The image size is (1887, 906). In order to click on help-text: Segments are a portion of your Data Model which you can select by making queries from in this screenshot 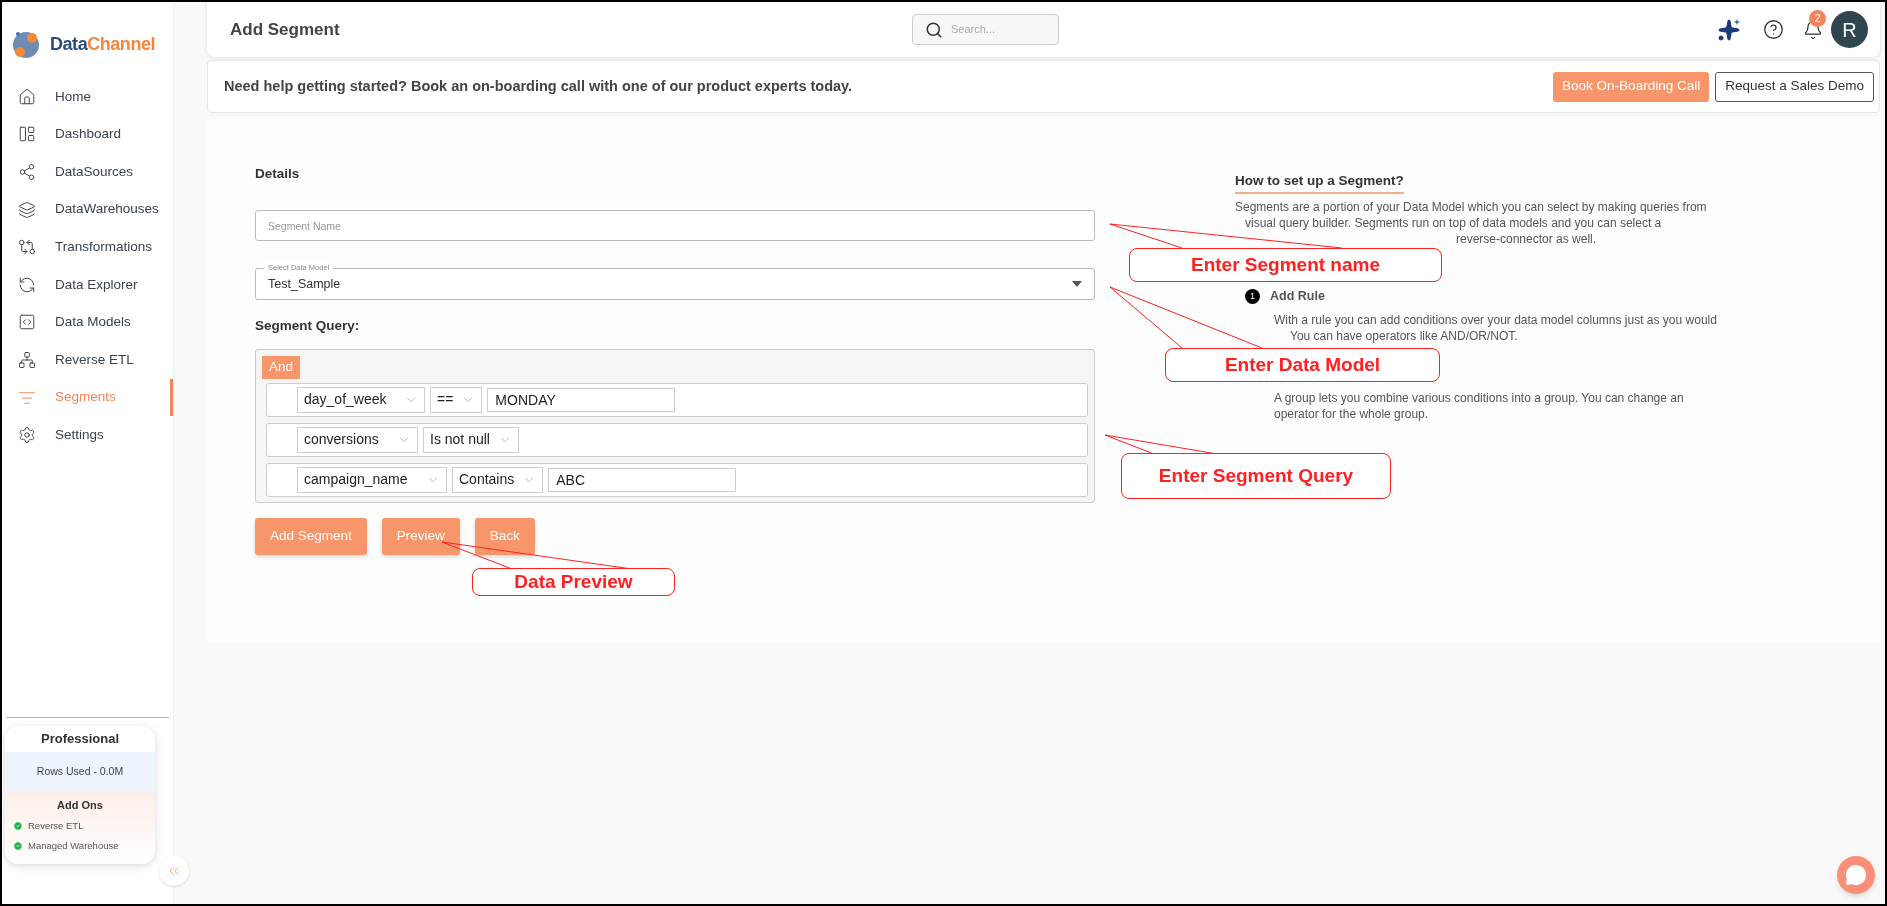, I will do `click(1471, 207)`.